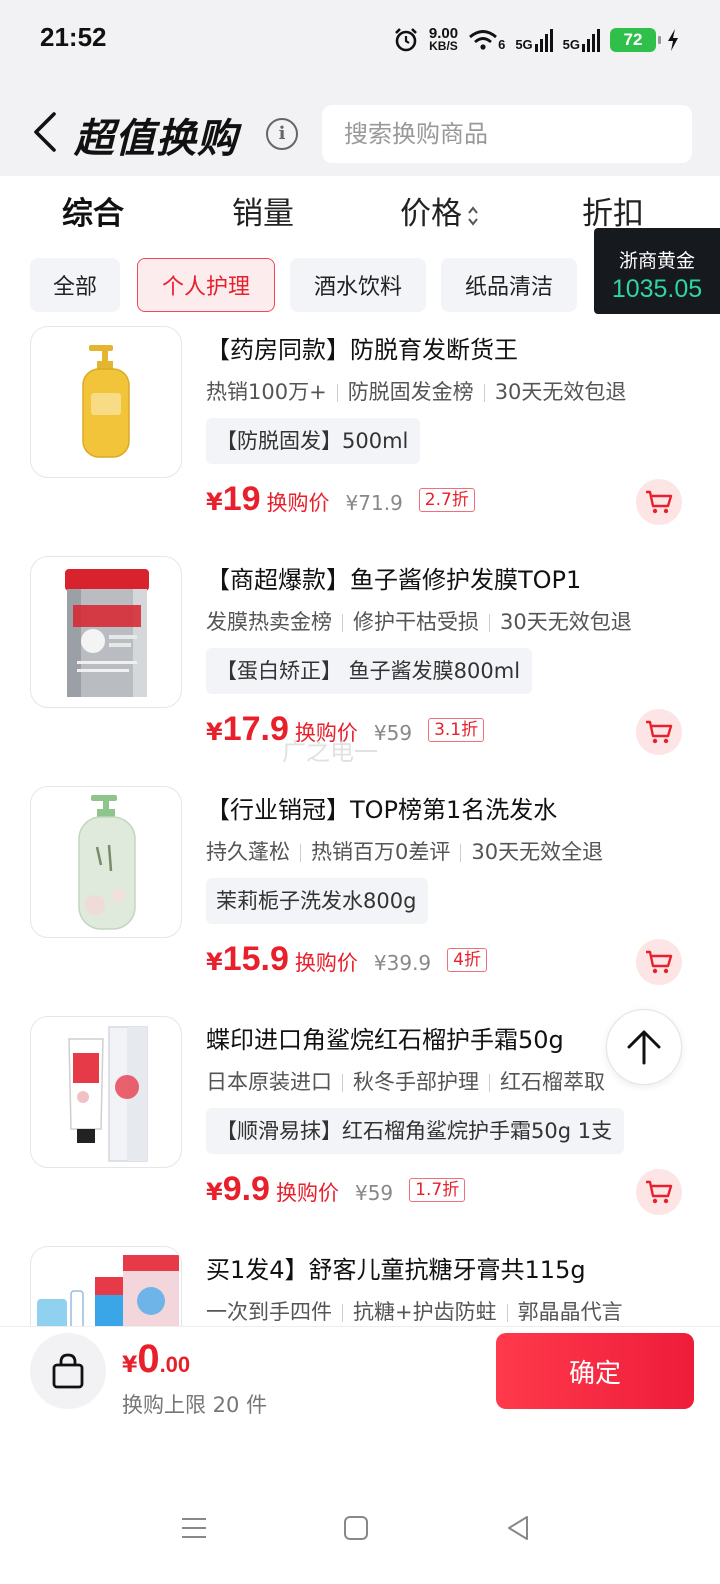 The image size is (720, 1584). I want to click on product-spec: 【防脱固发】500ml, so click(313, 441).